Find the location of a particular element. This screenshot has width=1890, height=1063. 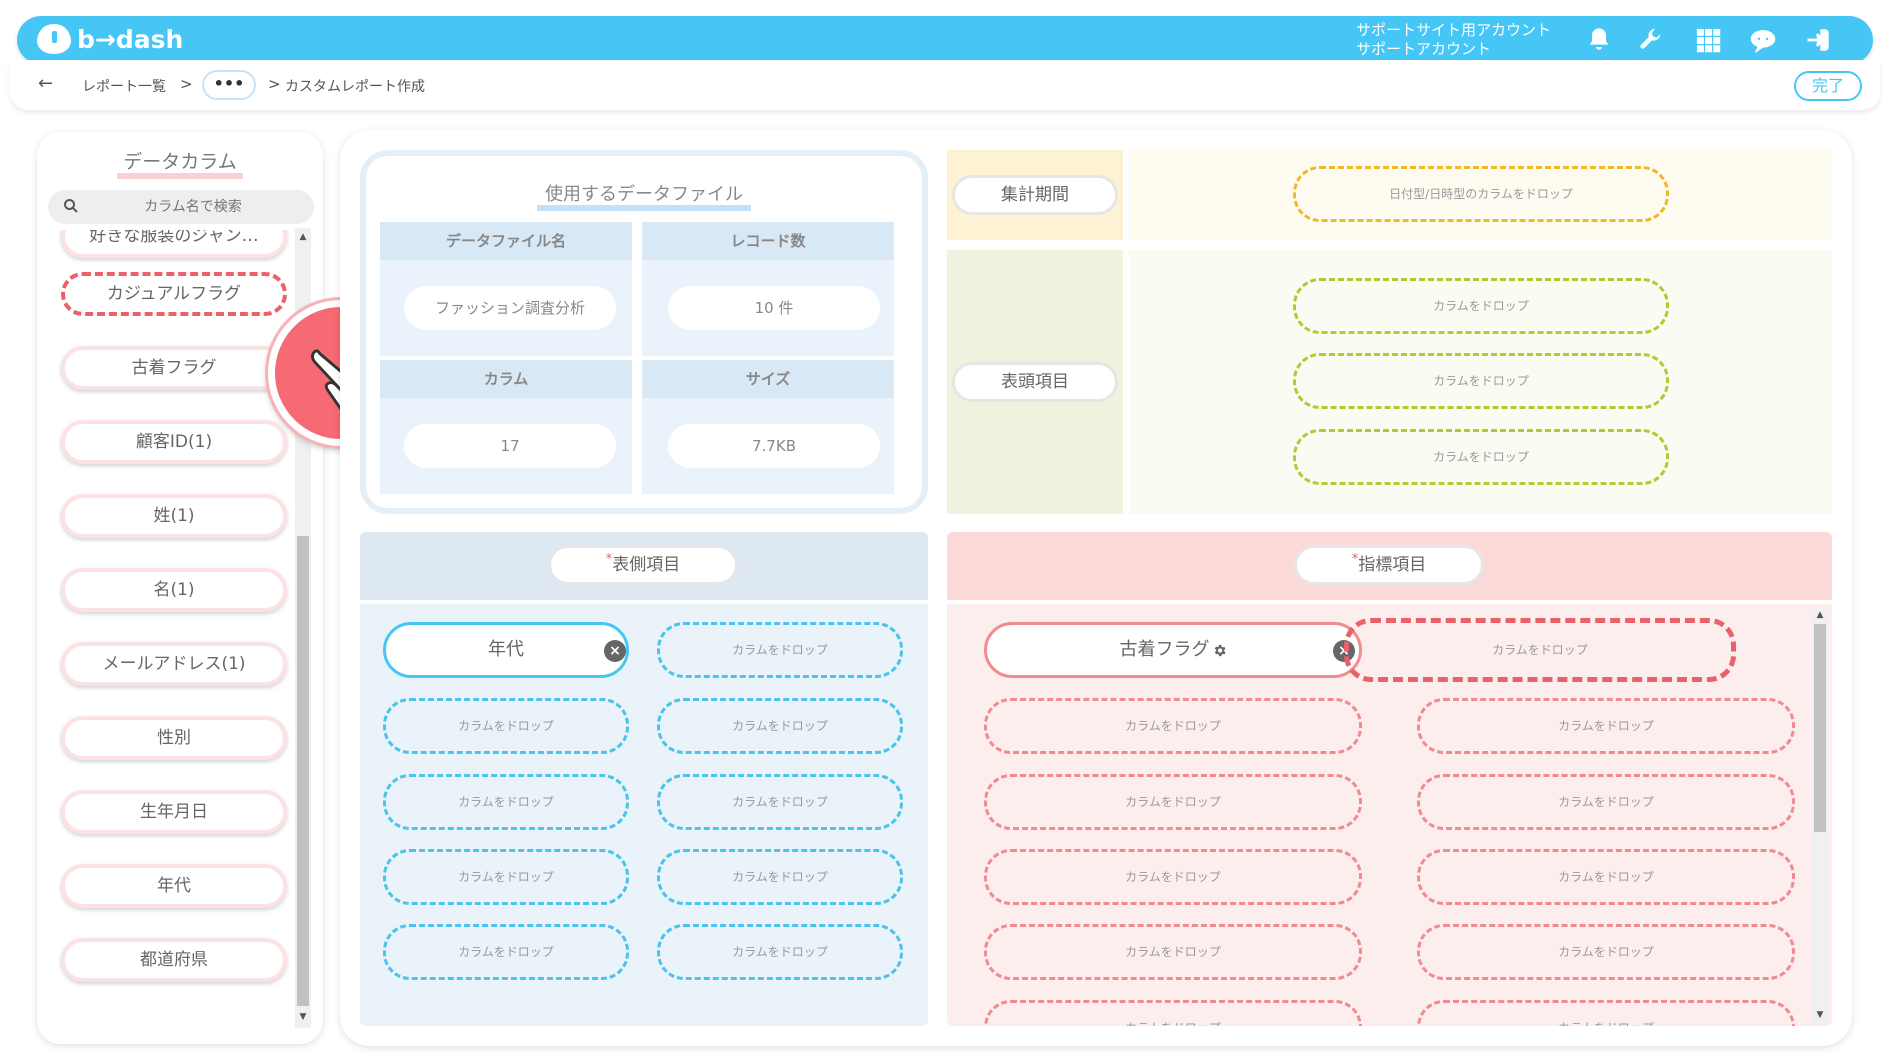

top-navigation-bar: b→dash サポートサイト用アカウント サポートアカウント is located at coordinates (945, 40).